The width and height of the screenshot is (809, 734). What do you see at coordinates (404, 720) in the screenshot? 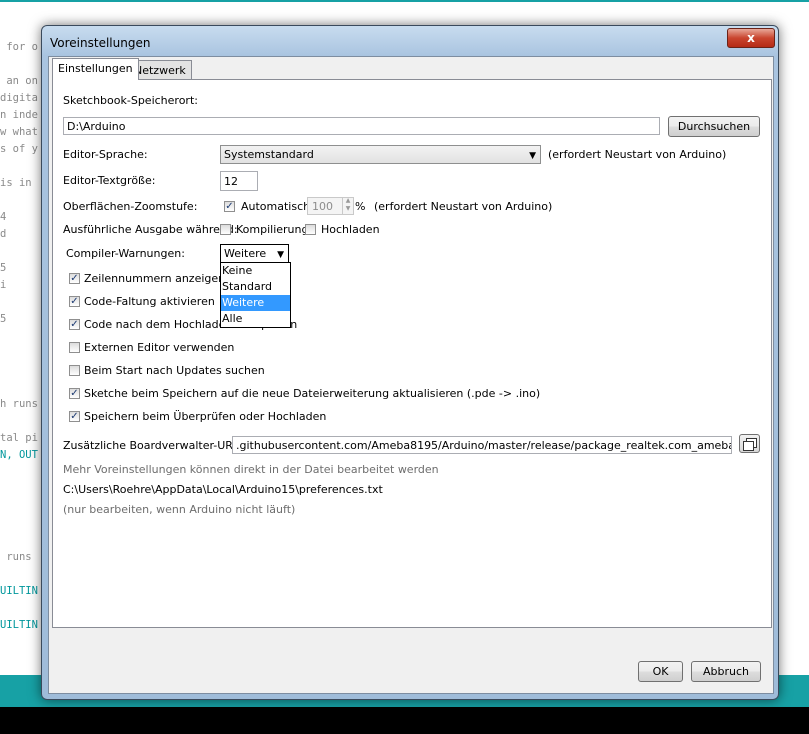
I see `taskbar-area` at bounding box center [404, 720].